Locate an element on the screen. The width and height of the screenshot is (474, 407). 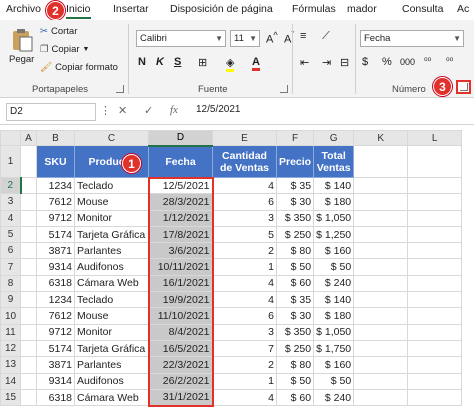
cell-cantidad: 4 is located at coordinates (244, 283).